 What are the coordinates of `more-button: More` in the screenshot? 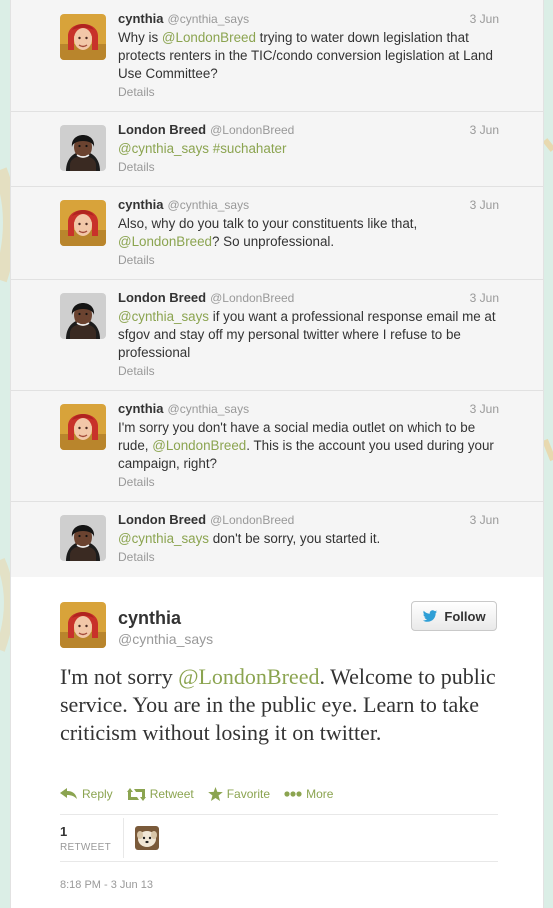 It's located at (308, 794).